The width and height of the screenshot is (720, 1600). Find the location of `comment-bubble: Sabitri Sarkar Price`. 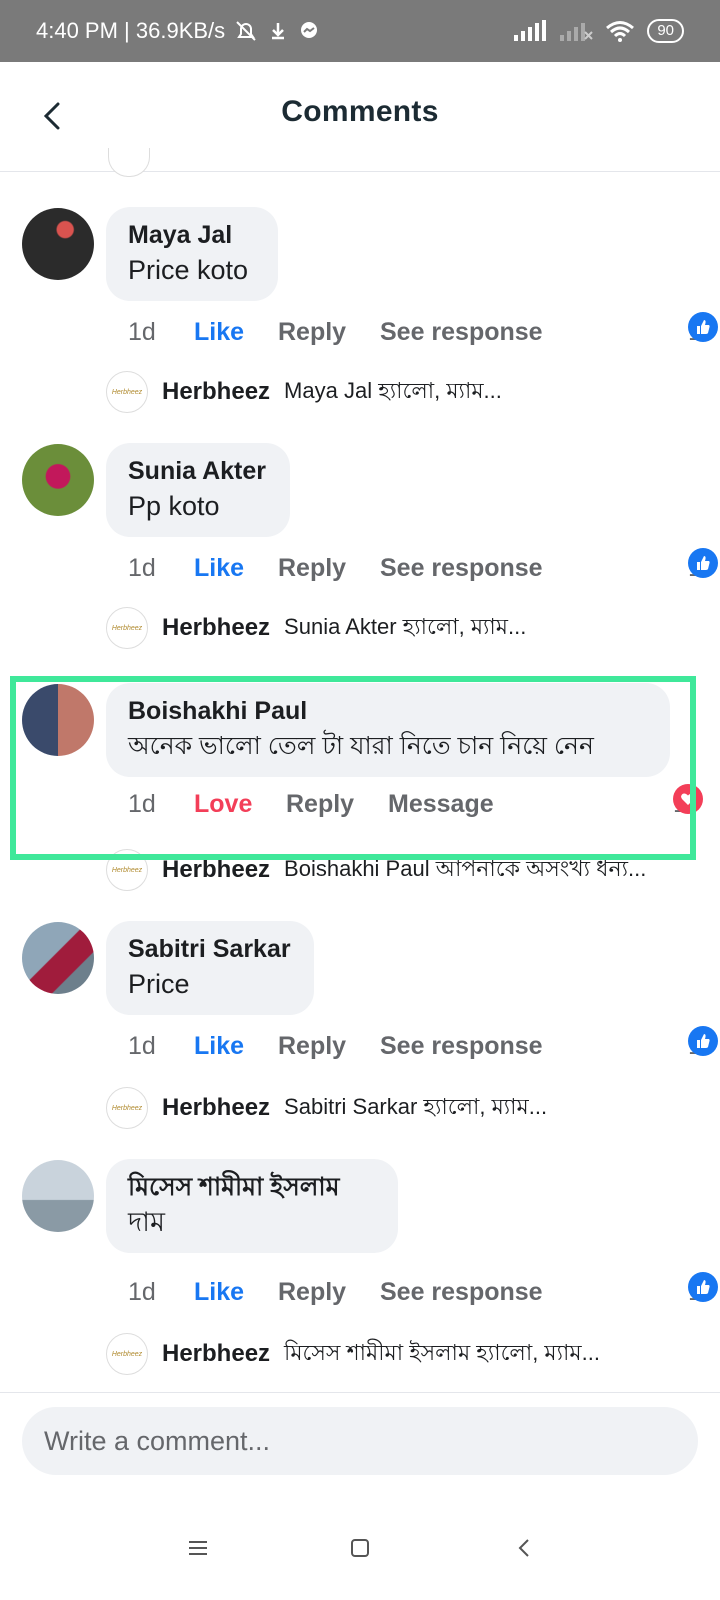

comment-bubble: Sabitri Sarkar Price is located at coordinates (210, 968).